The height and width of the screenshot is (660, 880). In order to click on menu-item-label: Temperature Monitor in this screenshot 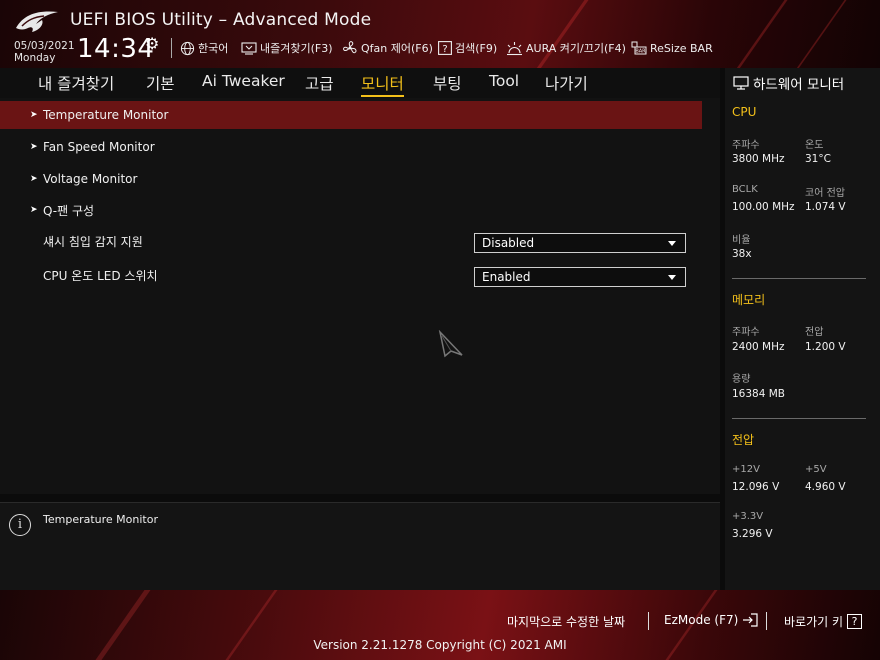, I will do `click(106, 115)`.